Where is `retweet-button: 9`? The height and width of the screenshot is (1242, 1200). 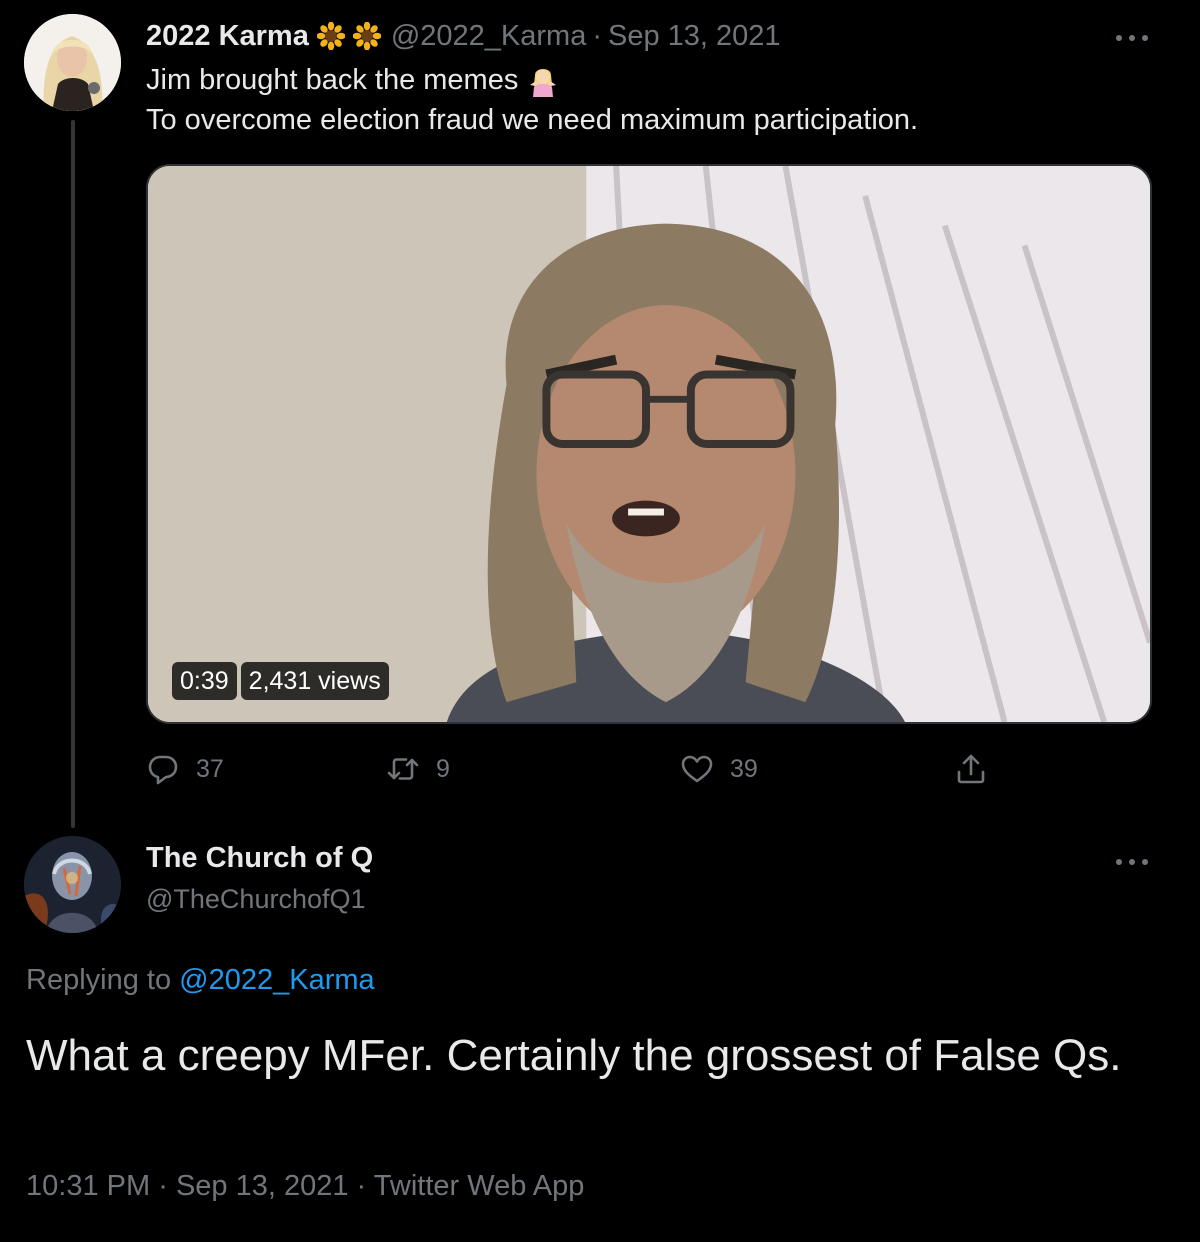 retweet-button: 9 is located at coordinates (418, 769).